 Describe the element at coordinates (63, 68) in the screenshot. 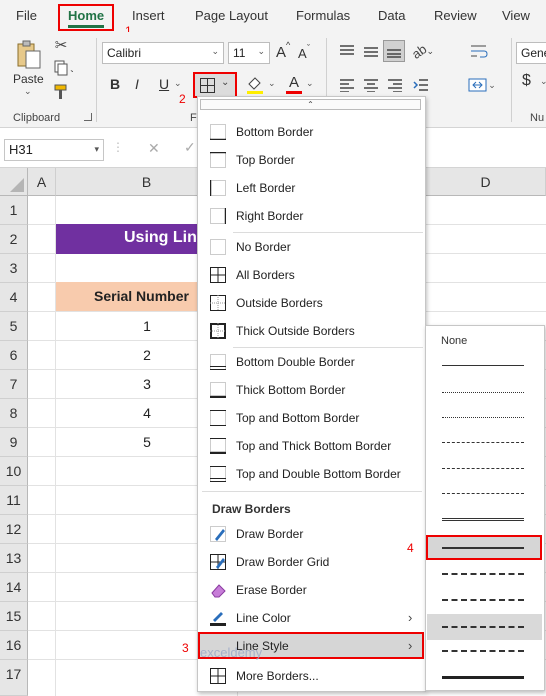

I see `copy-icon: ⌄` at that location.